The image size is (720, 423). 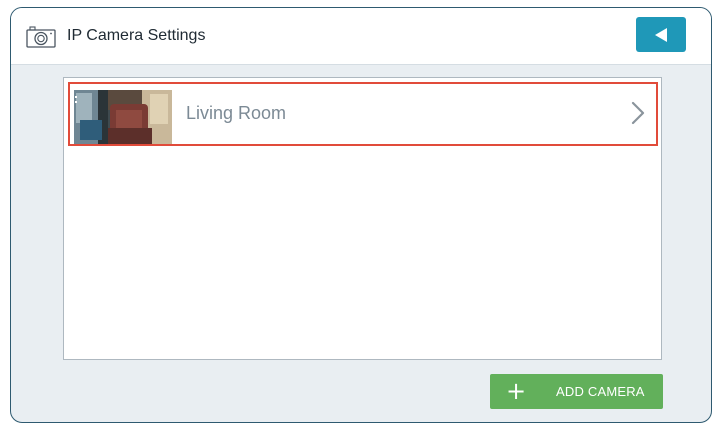 I want to click on header-bar: IP Camera Settings, so click(x=361, y=36).